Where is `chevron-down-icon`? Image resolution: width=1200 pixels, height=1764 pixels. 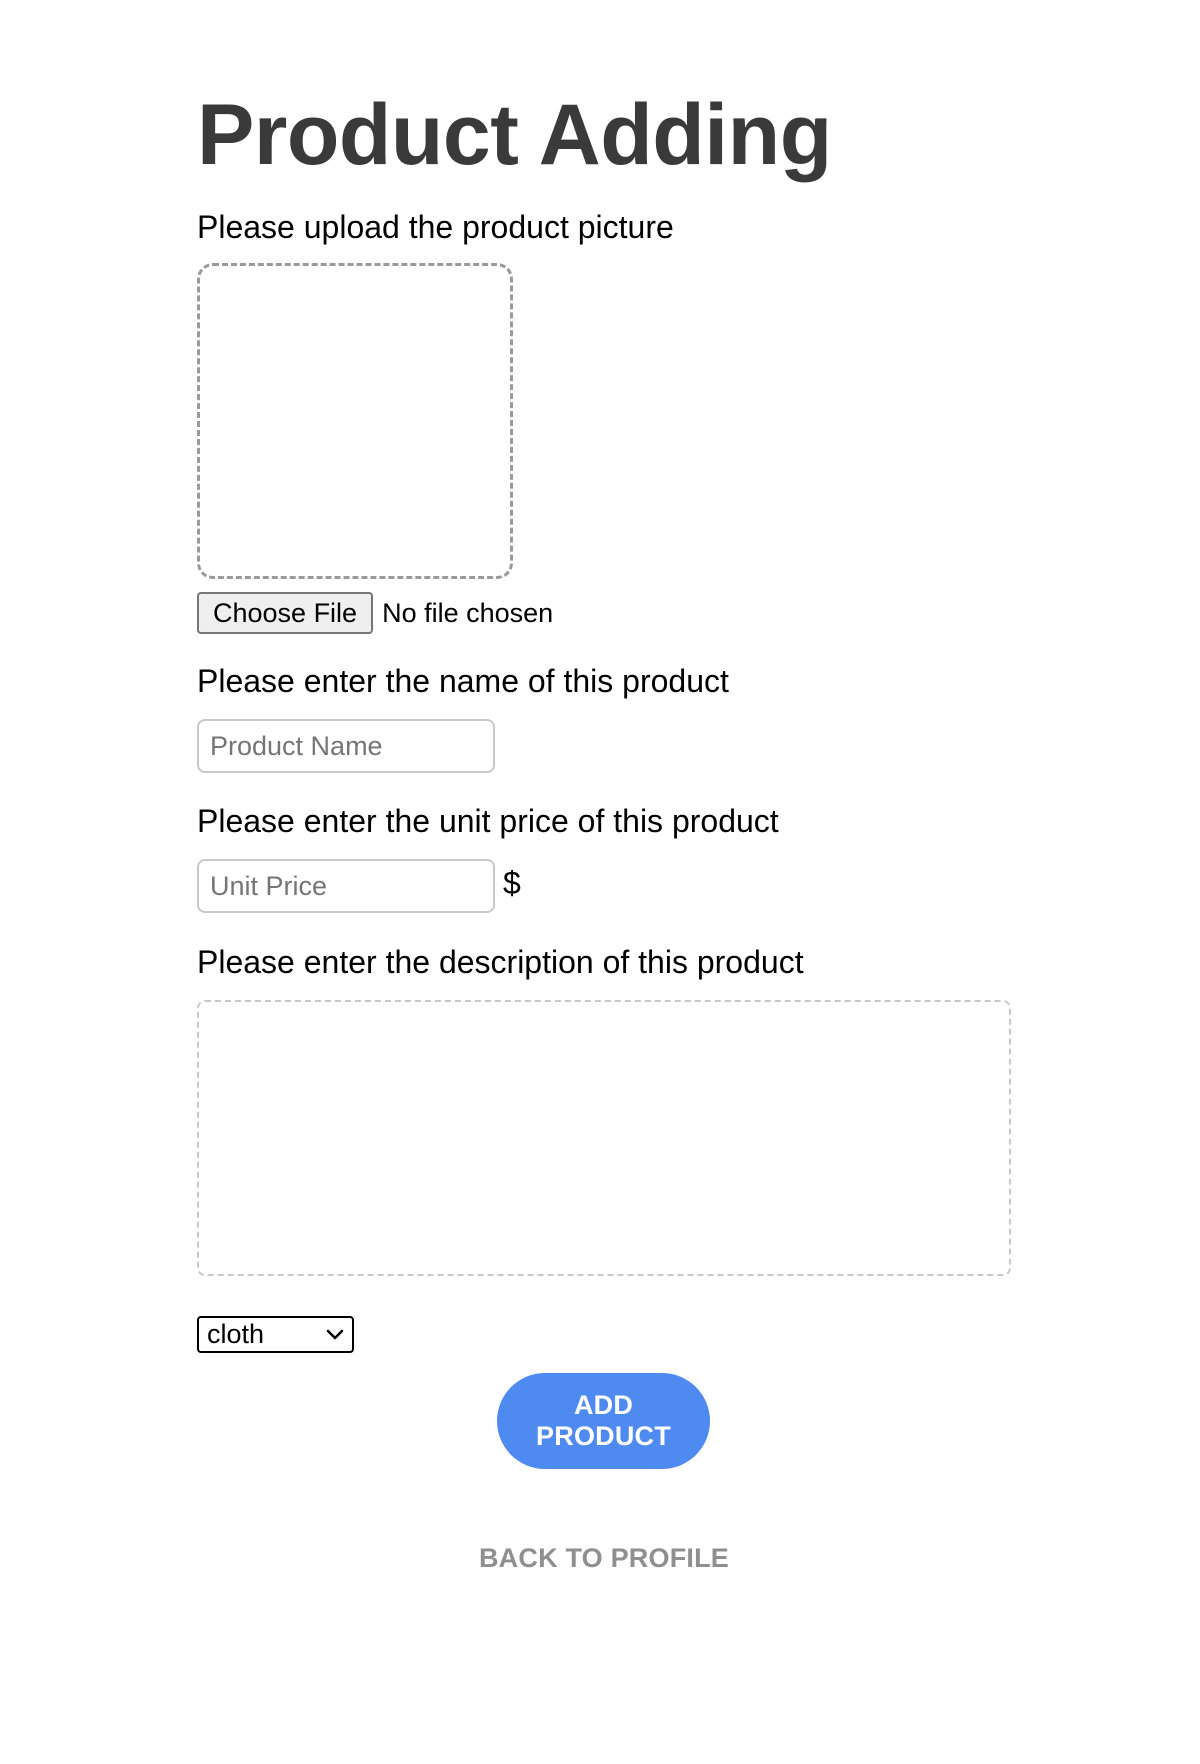 chevron-down-icon is located at coordinates (335, 1335).